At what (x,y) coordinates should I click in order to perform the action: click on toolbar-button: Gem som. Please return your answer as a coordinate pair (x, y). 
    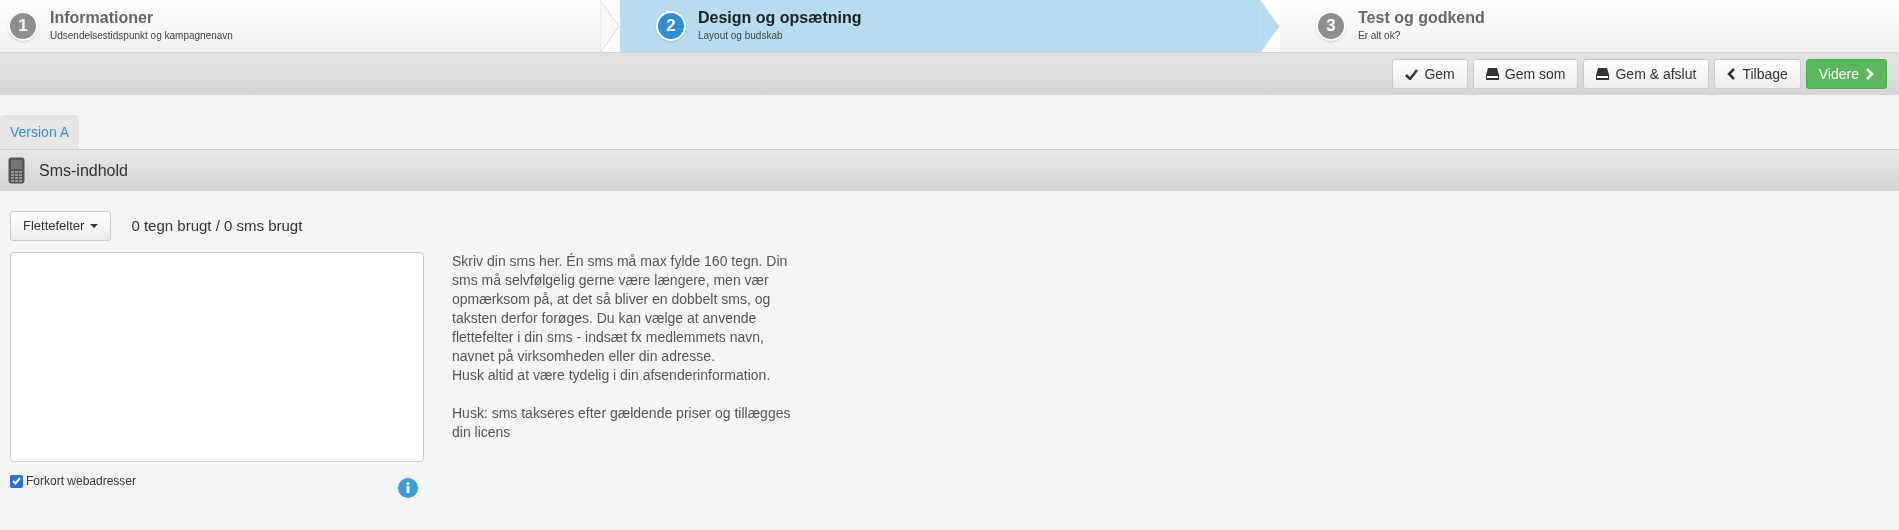
    Looking at the image, I should click on (1525, 74).